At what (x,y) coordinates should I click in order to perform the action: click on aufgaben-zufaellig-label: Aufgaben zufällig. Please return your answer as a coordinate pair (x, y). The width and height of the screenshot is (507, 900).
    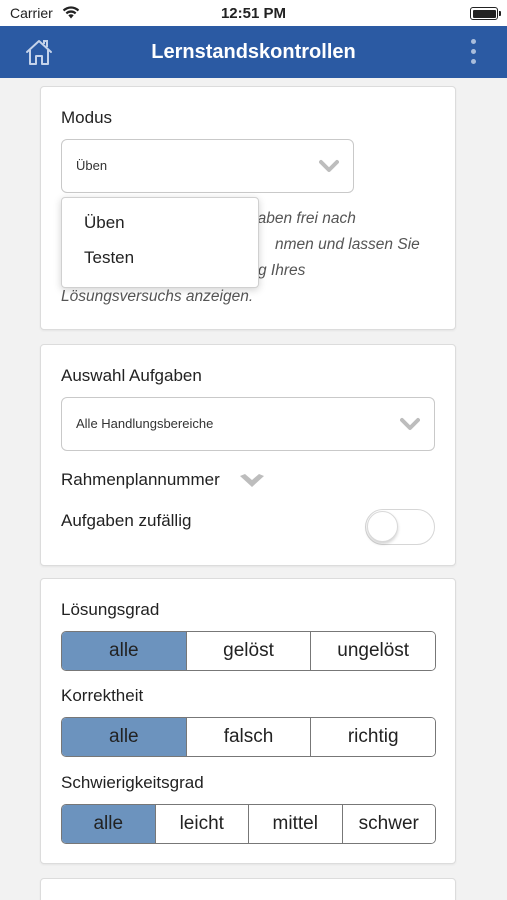
    Looking at the image, I should click on (126, 520).